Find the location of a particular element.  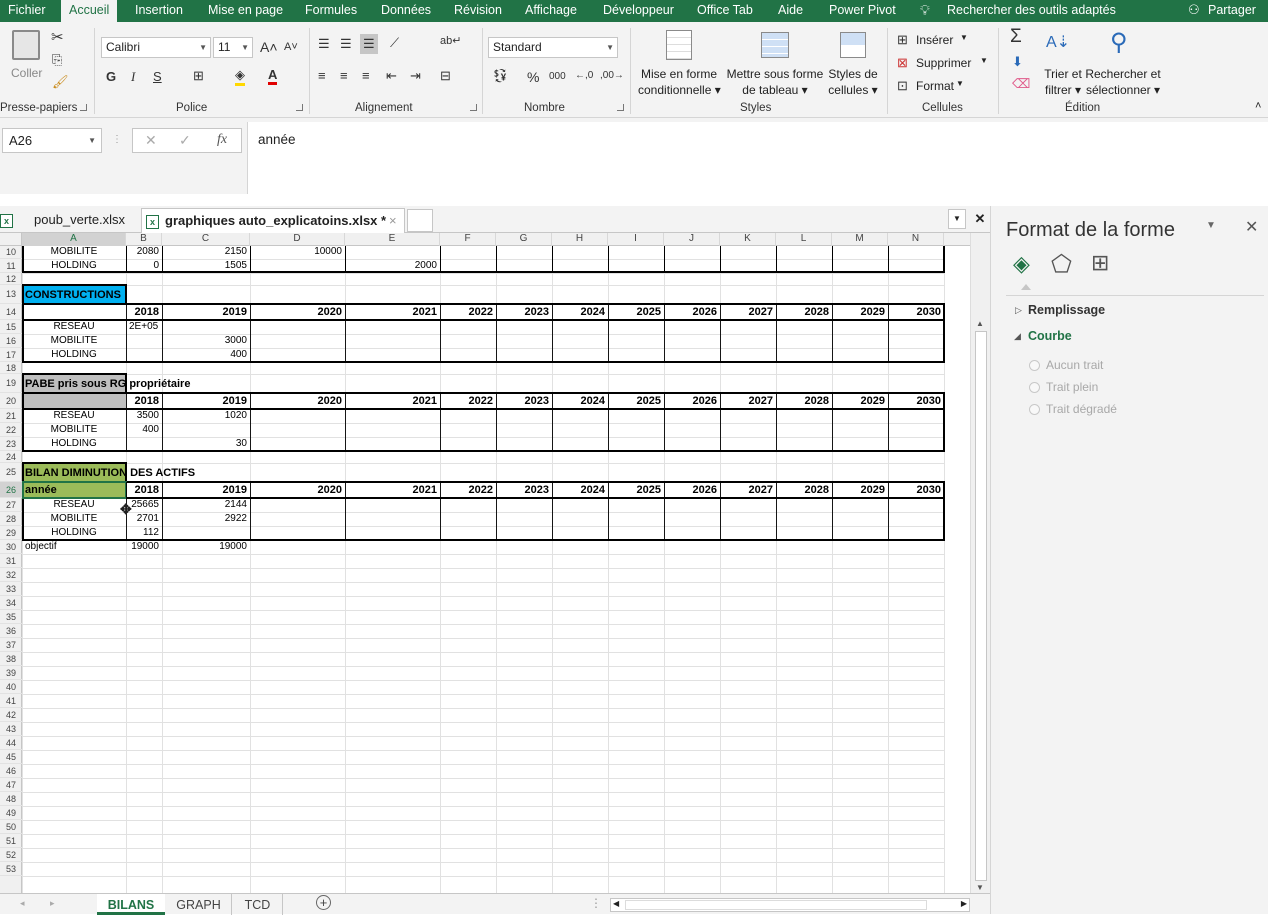

size-properties-icon: ⊞ is located at coordinates (1100, 263).